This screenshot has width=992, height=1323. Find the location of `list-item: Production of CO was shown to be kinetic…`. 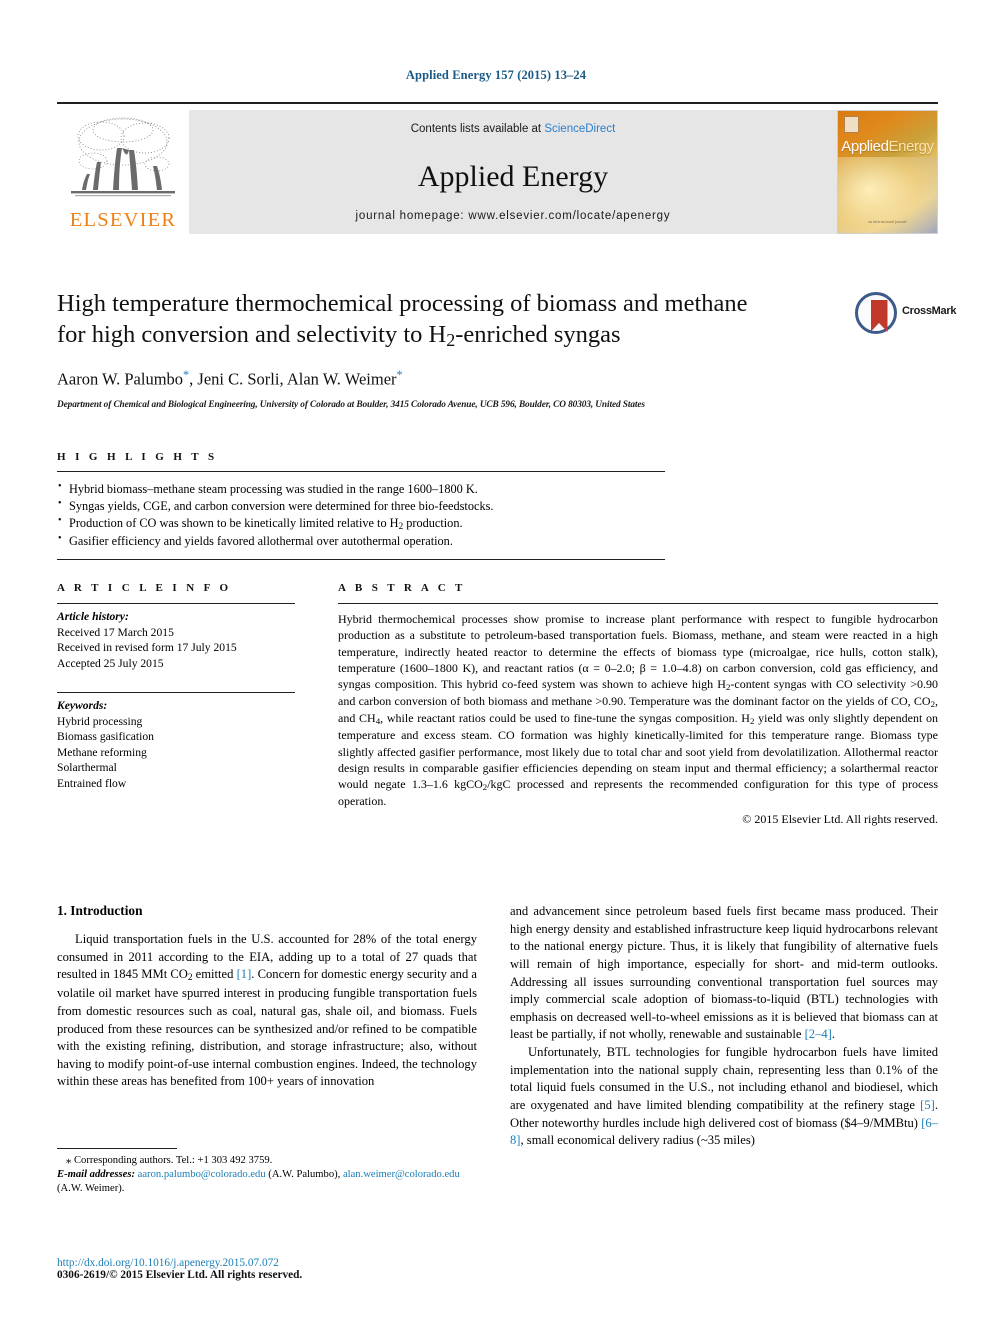

list-item: Production of CO was shown to be kinetic… is located at coordinates (361, 523).